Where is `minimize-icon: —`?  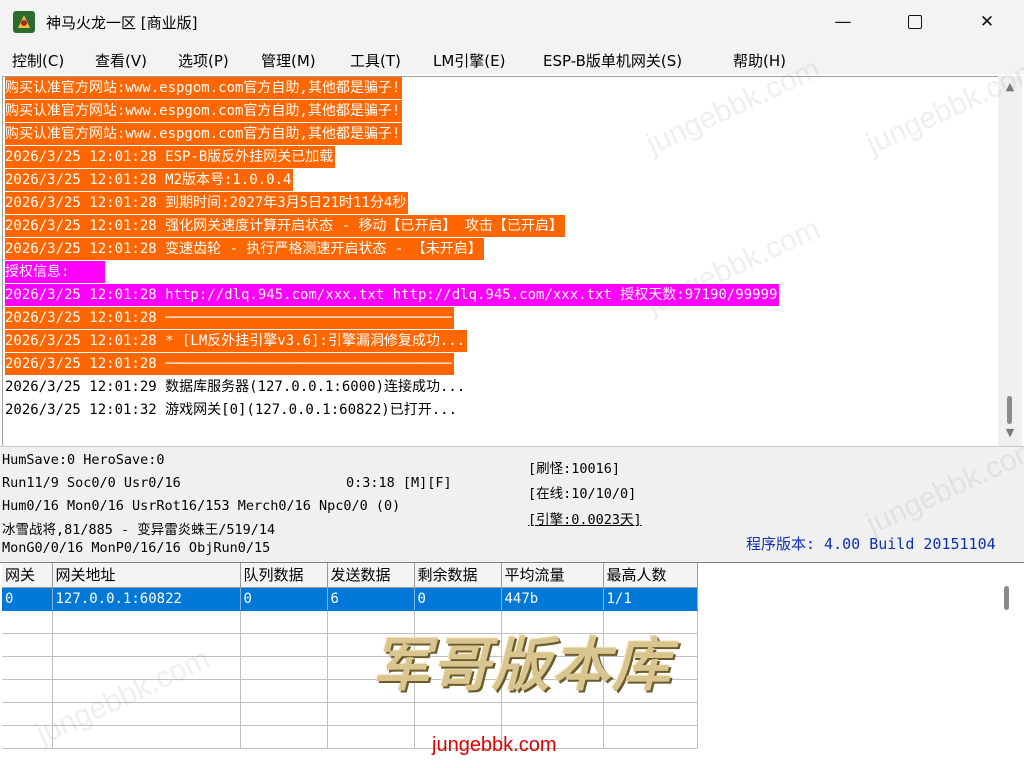
minimize-icon: — is located at coordinates (843, 22).